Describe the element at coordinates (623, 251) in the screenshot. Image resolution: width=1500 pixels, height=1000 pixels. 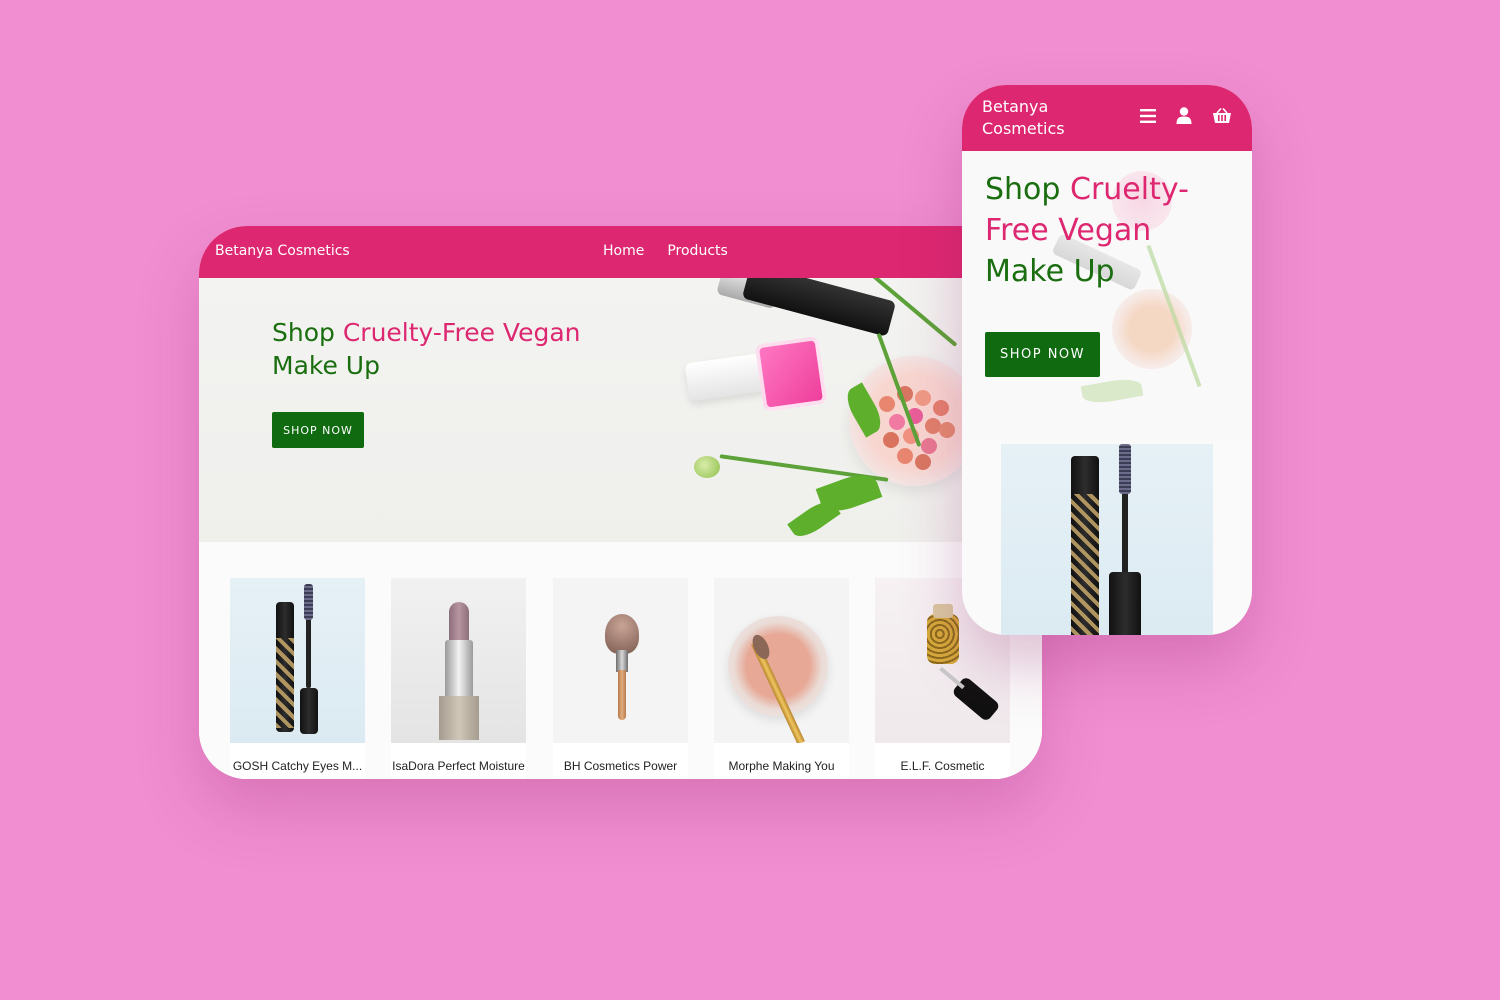
I see `nav-link-home: Home` at that location.